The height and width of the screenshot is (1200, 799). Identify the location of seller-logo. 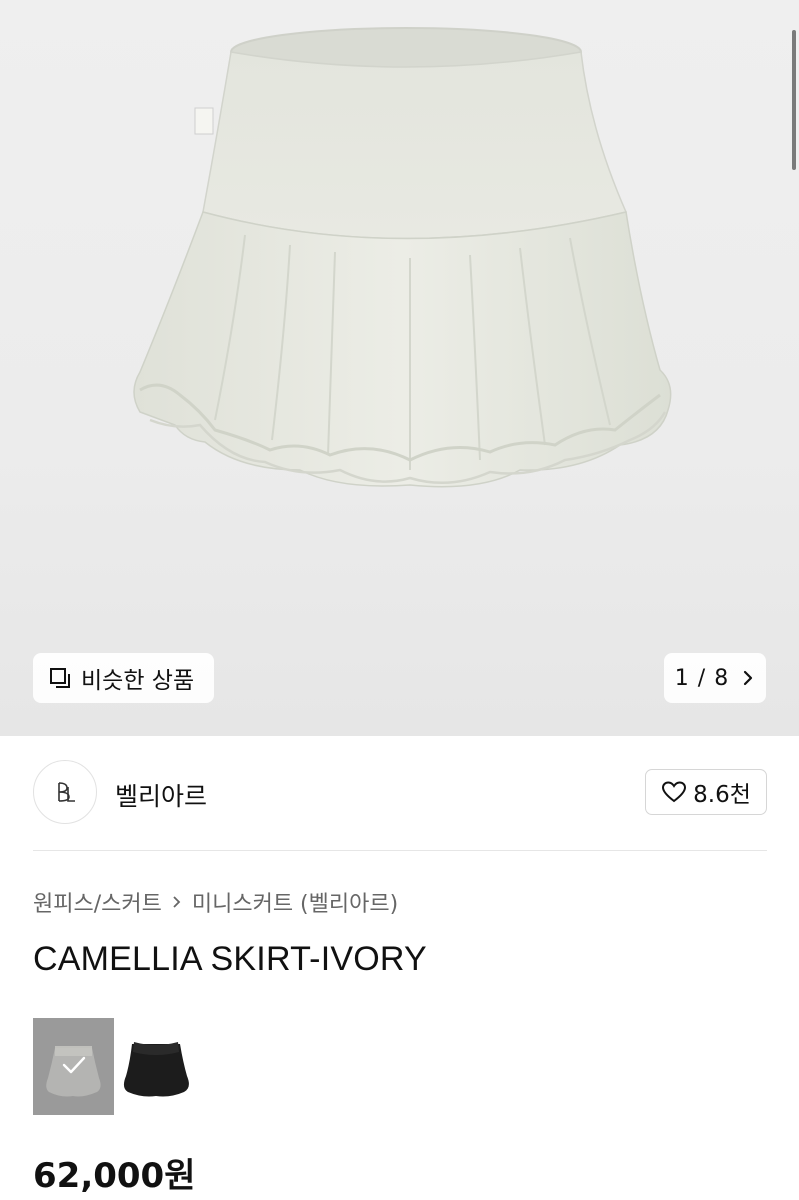
(66, 792).